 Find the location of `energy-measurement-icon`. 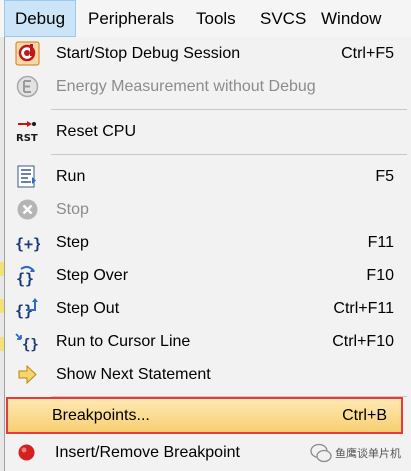

energy-measurement-icon is located at coordinates (27, 86).